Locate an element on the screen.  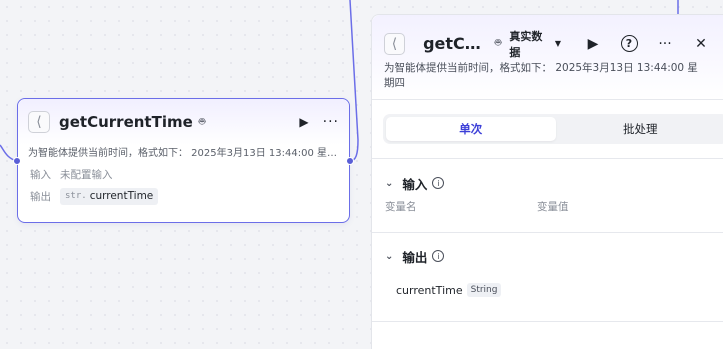
node-output-row: 输出 str. currentTime is located at coordinates (183, 196).